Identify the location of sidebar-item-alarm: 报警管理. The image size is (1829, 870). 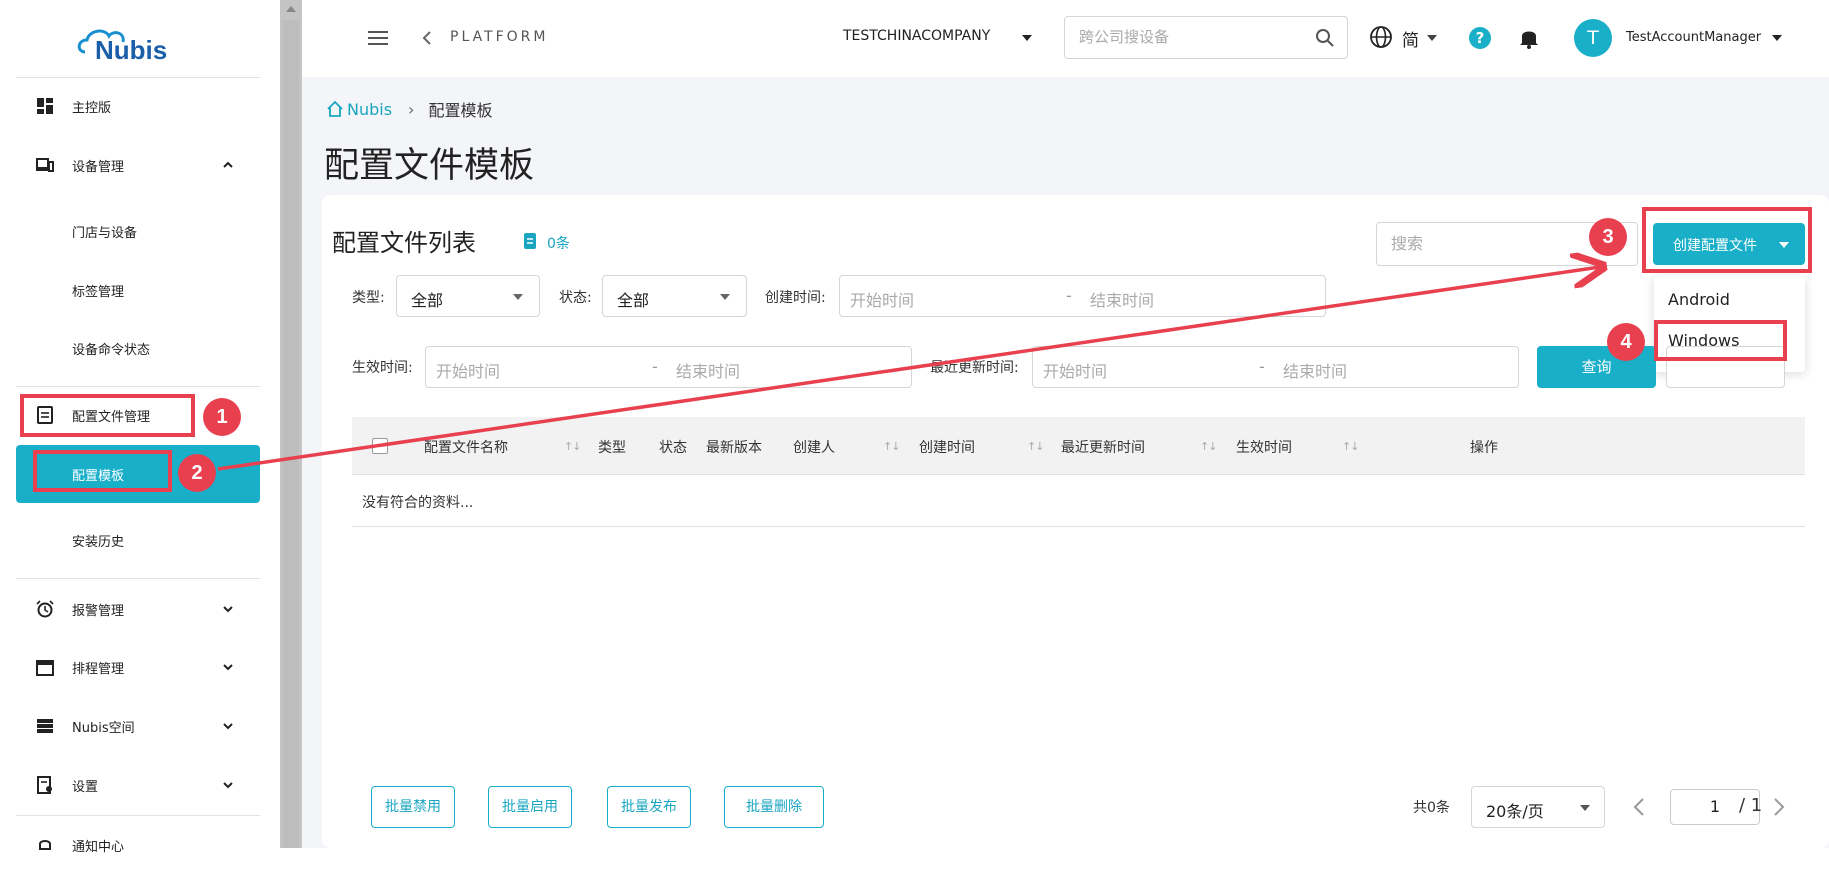
(138, 609).